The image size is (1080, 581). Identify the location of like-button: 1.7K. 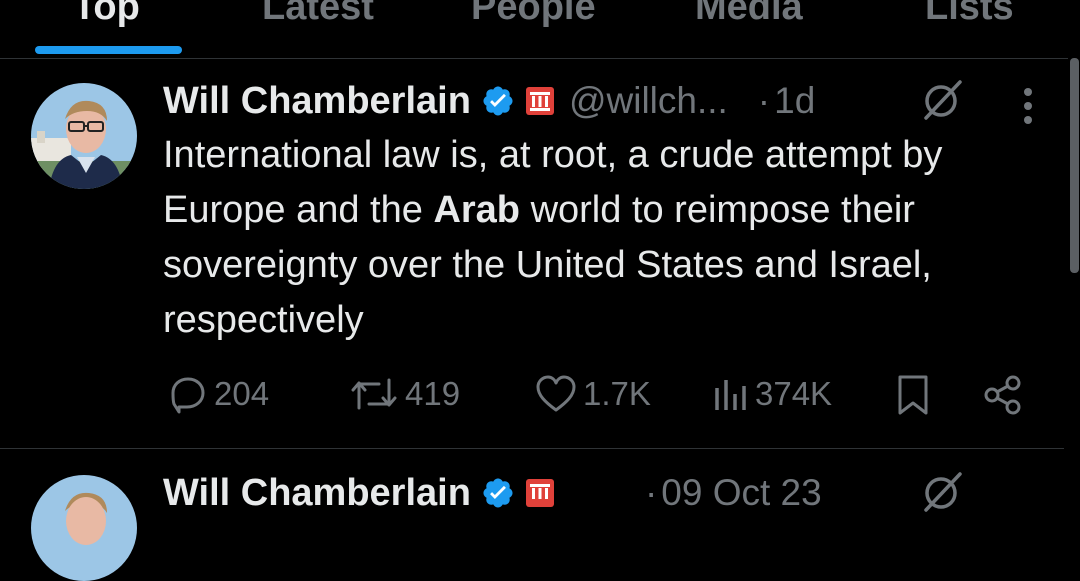
(593, 394).